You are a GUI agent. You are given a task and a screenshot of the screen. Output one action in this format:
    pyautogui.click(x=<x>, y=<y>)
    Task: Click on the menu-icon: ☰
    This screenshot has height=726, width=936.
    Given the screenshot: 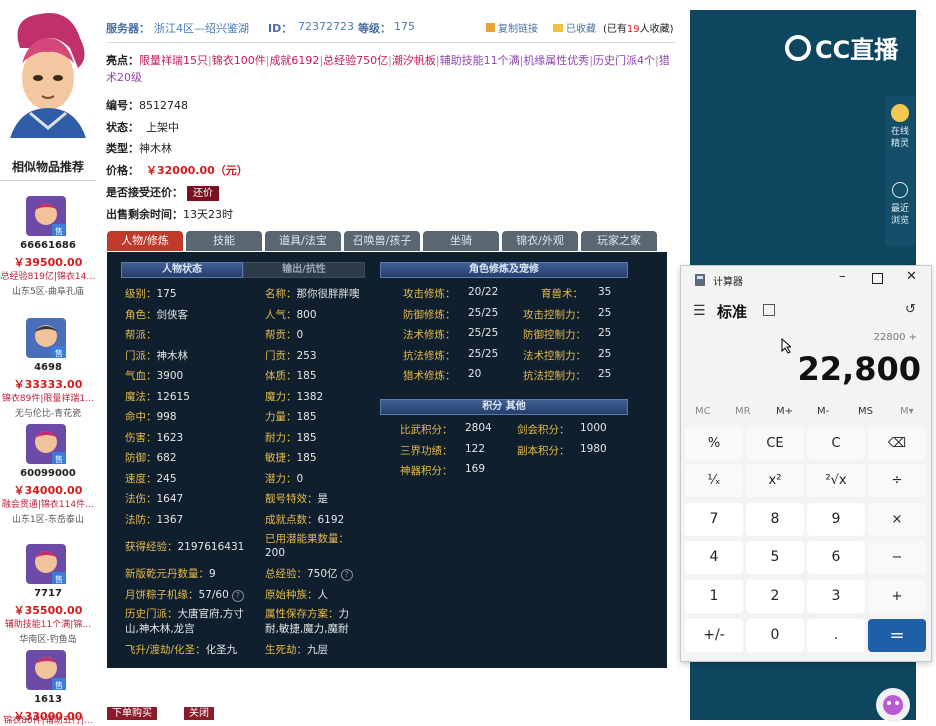 What is the action you would take?
    pyautogui.click(x=699, y=311)
    